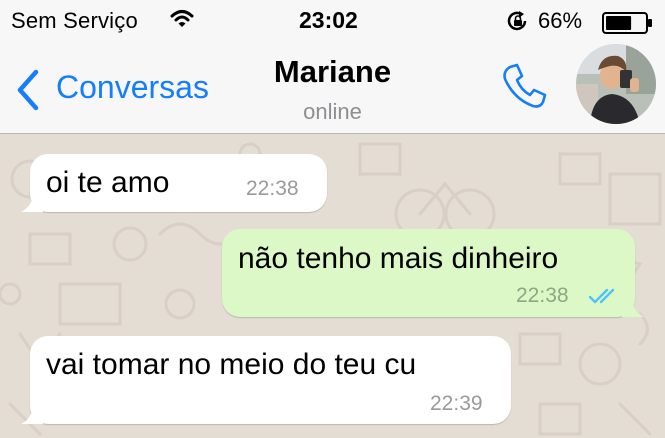  What do you see at coordinates (108, 182) in the screenshot?
I see `message-text: oi te amo` at bounding box center [108, 182].